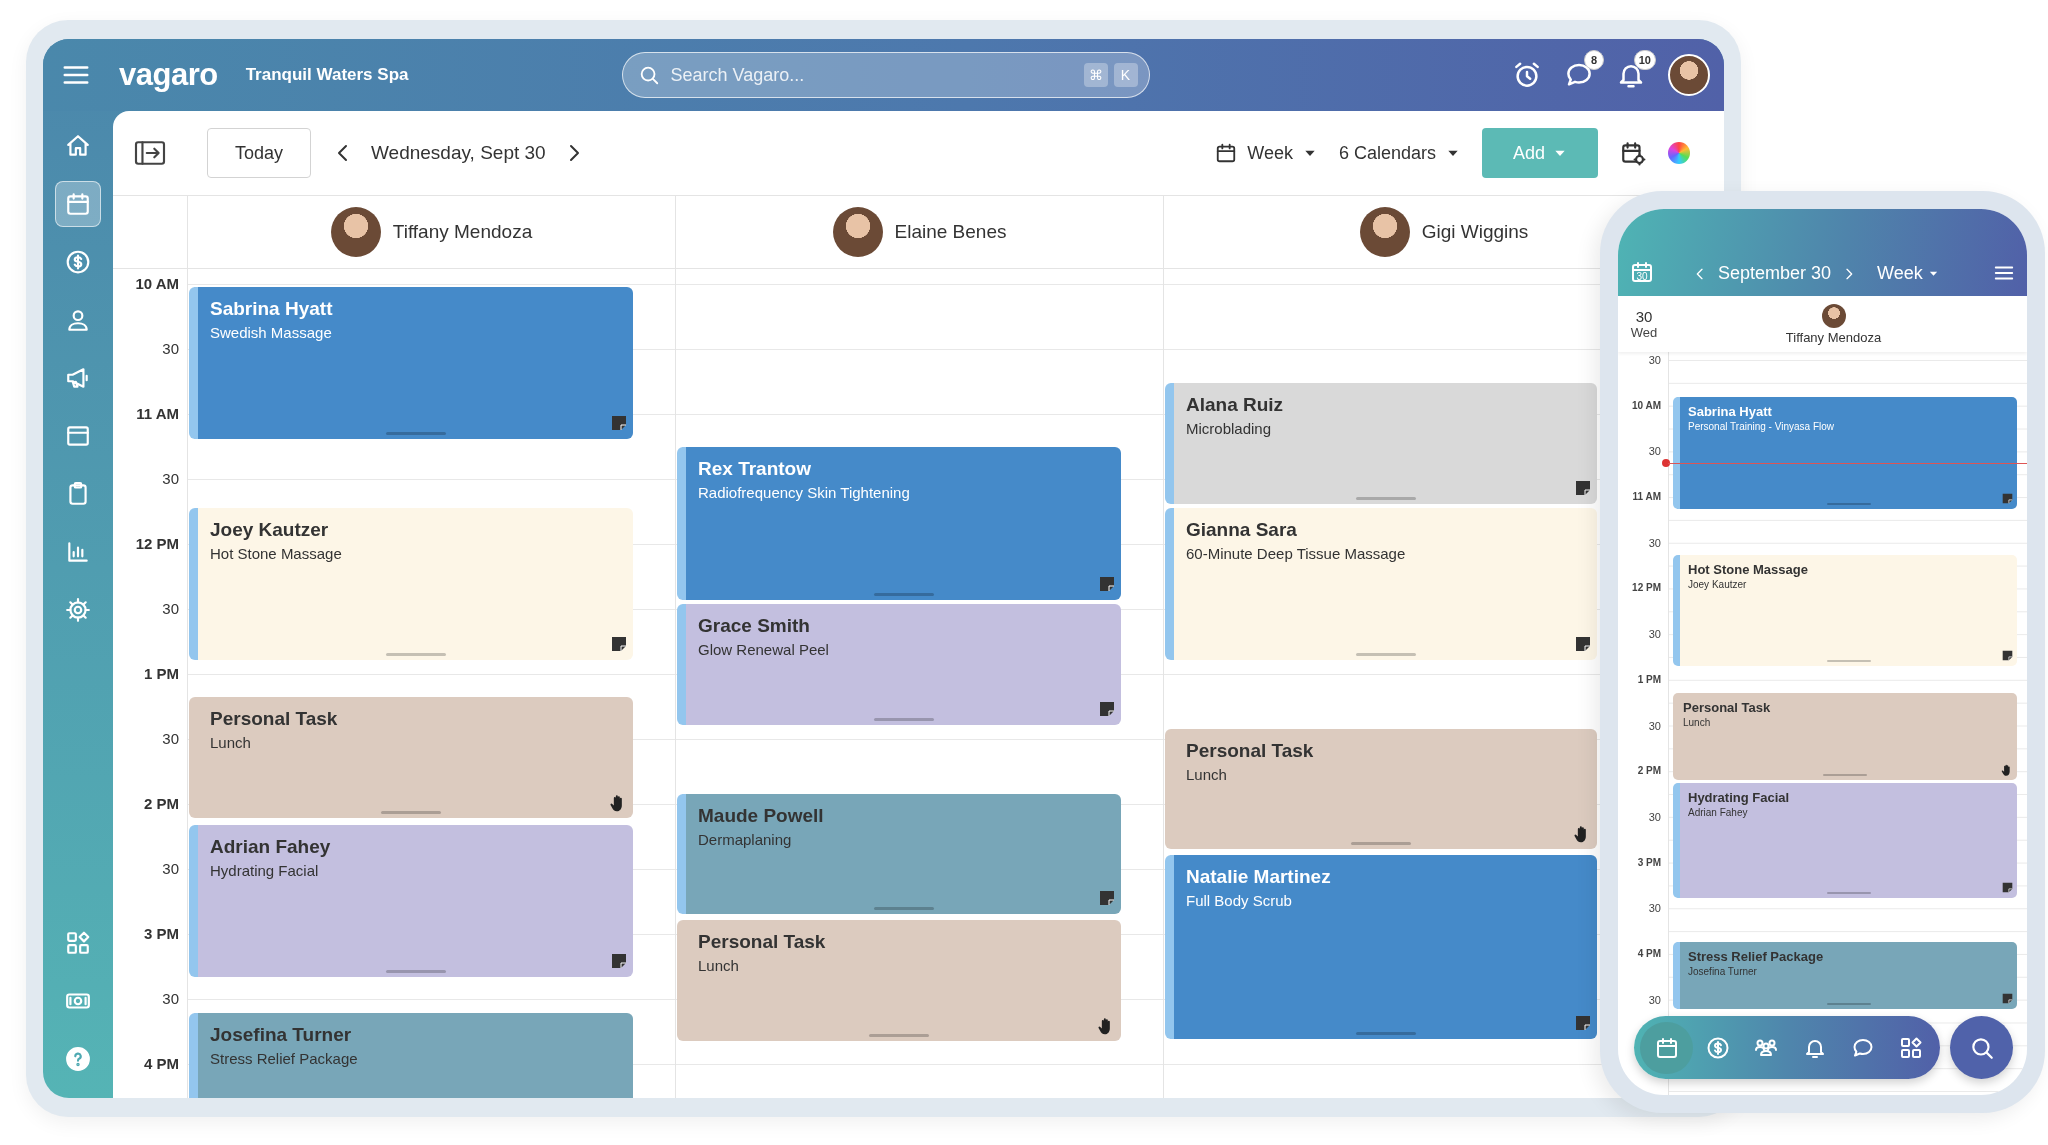 This screenshot has width=2048, height=1145. Describe the element at coordinates (411, 900) in the screenshot. I see `appointment-block: Adrian Fahey Hydrating Facial` at that location.